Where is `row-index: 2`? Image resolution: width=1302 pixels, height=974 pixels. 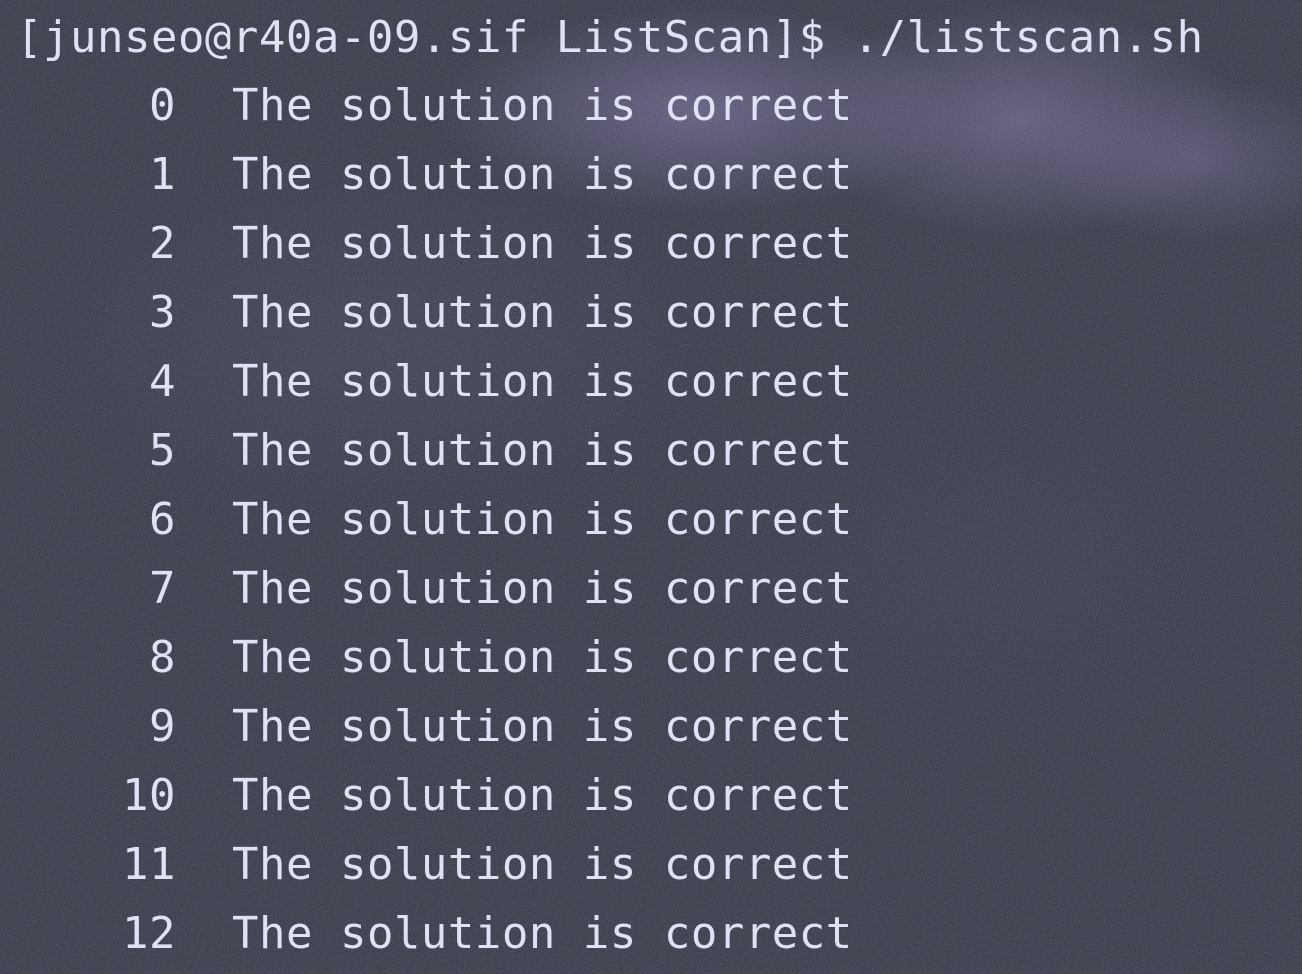 row-index: 2 is located at coordinates (162, 243).